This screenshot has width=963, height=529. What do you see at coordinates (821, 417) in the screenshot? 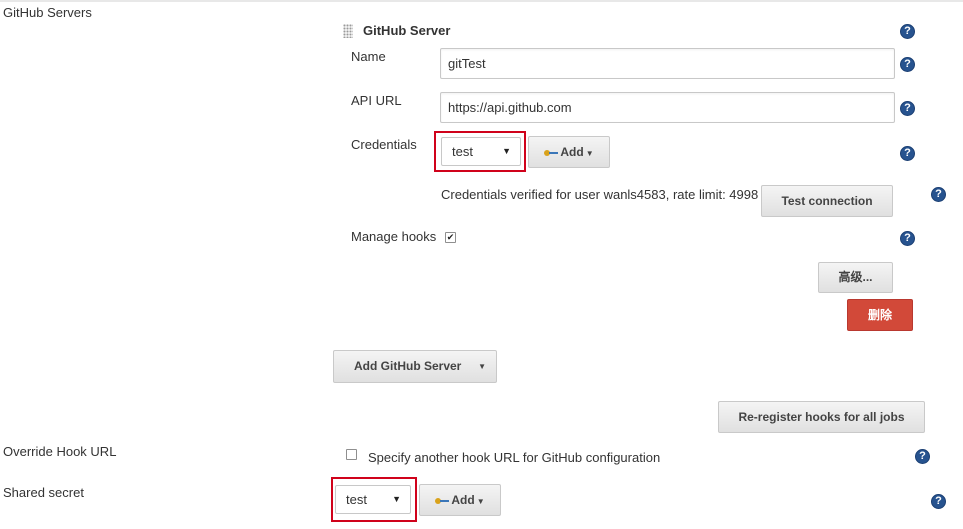
I see `reregister-hooks-button: Re-register hooks for all jobs` at bounding box center [821, 417].